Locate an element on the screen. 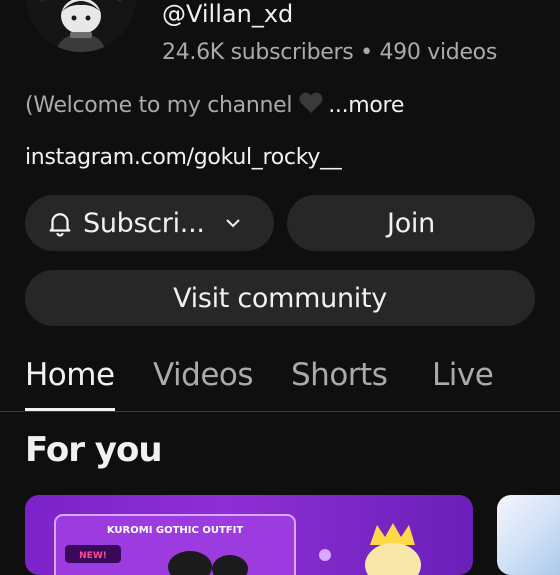 Image resolution: width=560 pixels, height=575 pixels. avatar-image is located at coordinates (81, 26).